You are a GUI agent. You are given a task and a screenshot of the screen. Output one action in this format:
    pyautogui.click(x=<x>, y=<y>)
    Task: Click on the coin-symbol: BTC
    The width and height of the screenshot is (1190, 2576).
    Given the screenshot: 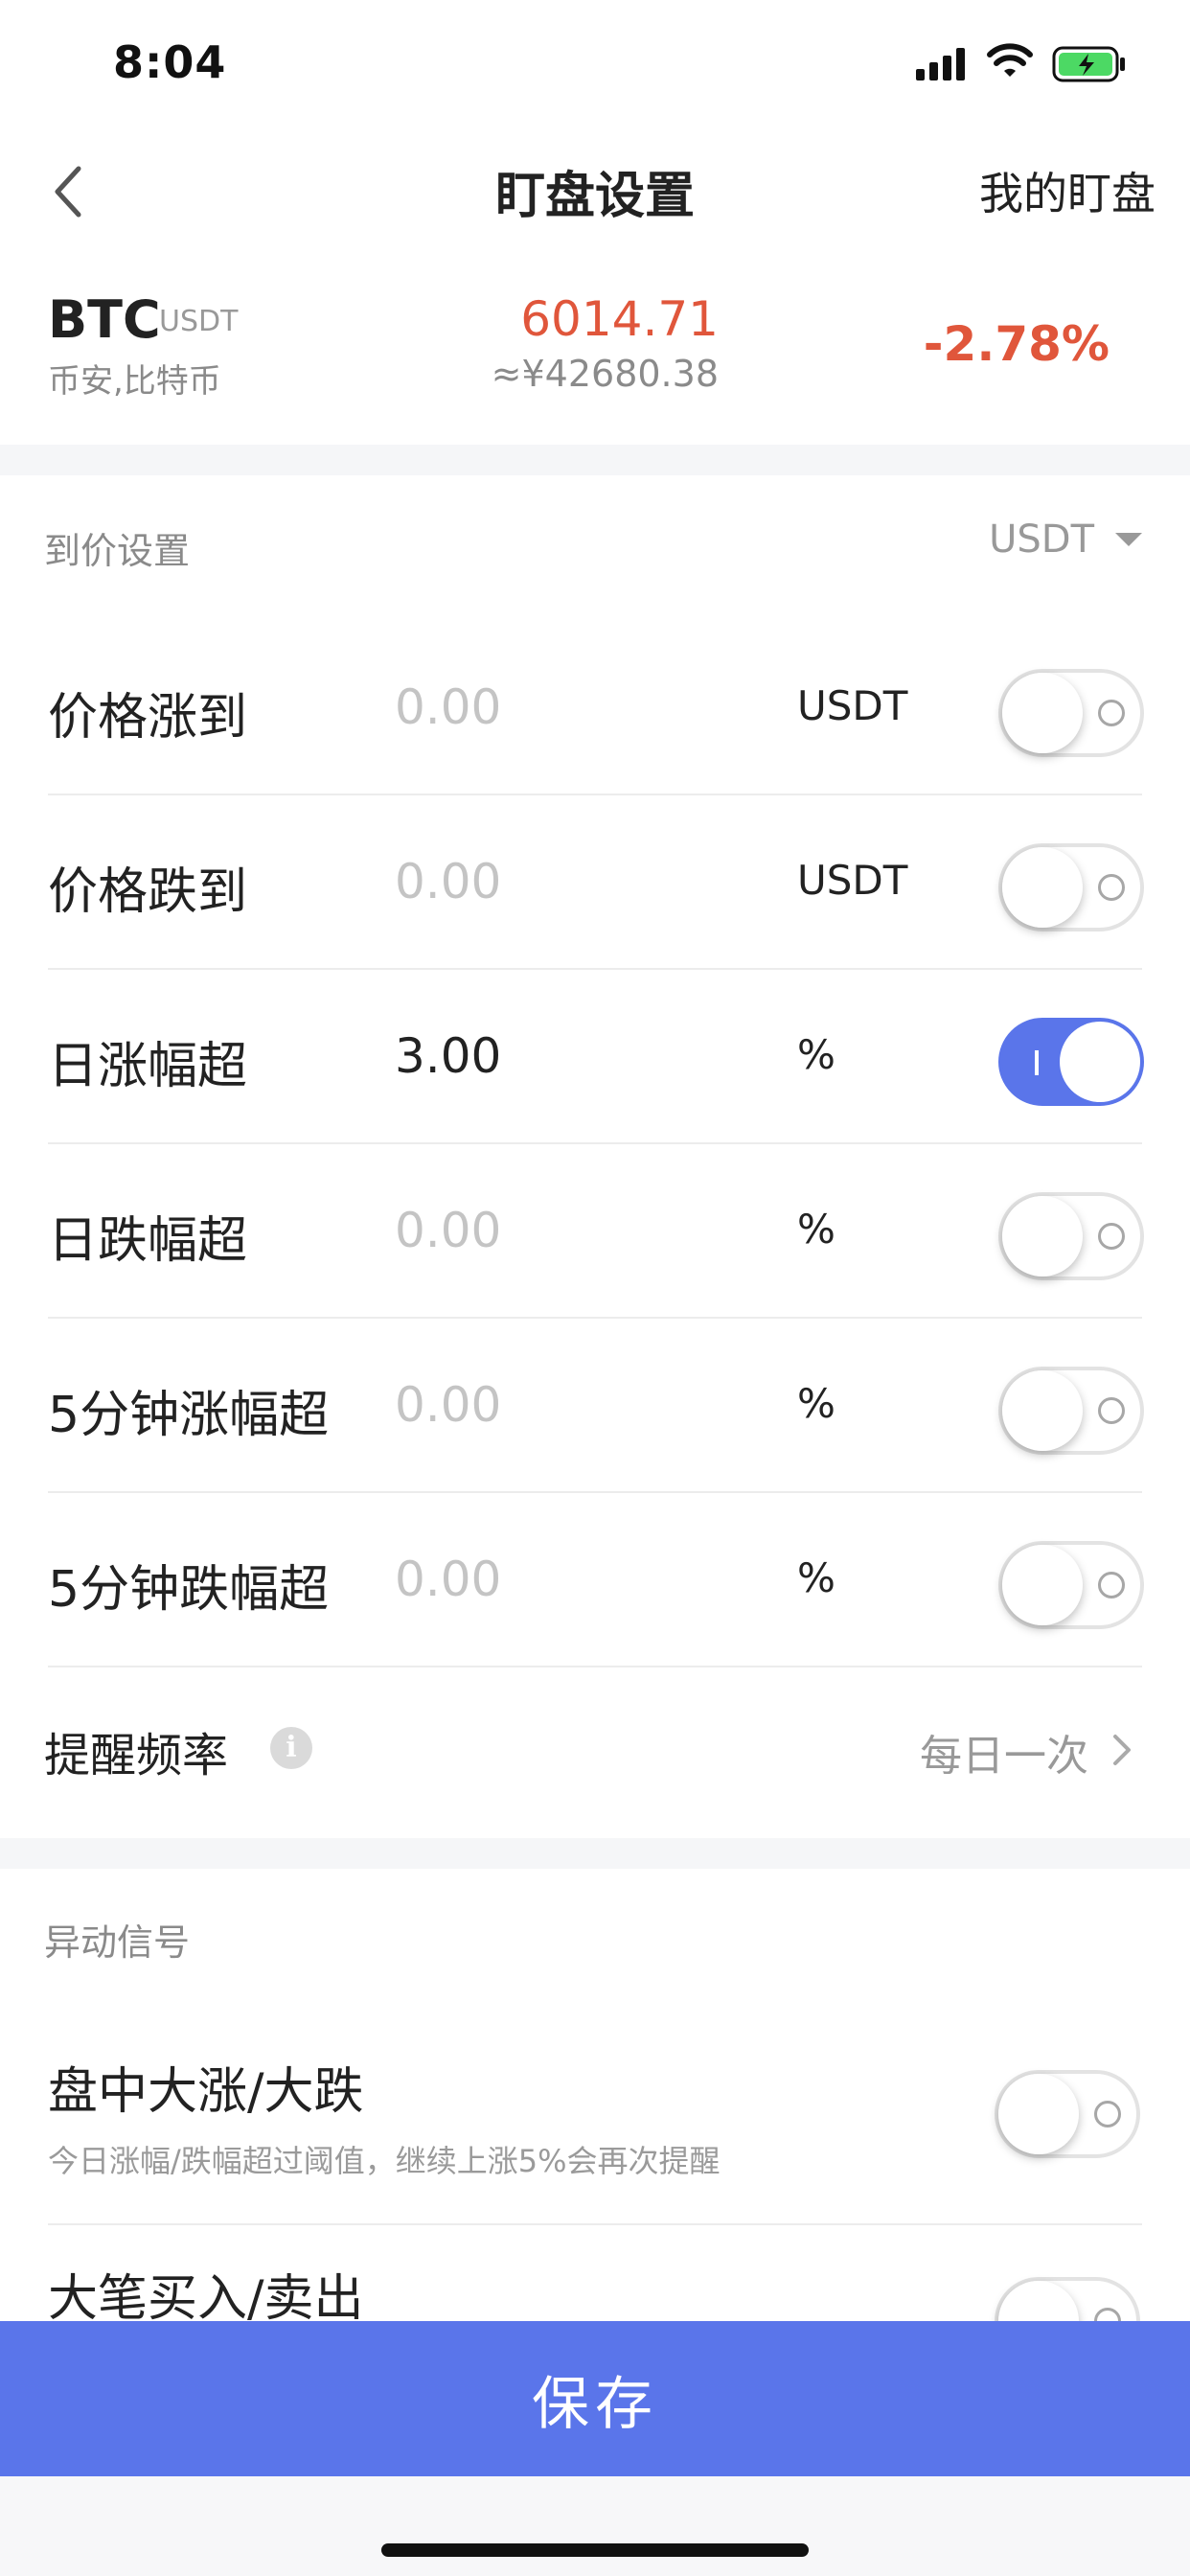 What is the action you would take?
    pyautogui.click(x=105, y=319)
    